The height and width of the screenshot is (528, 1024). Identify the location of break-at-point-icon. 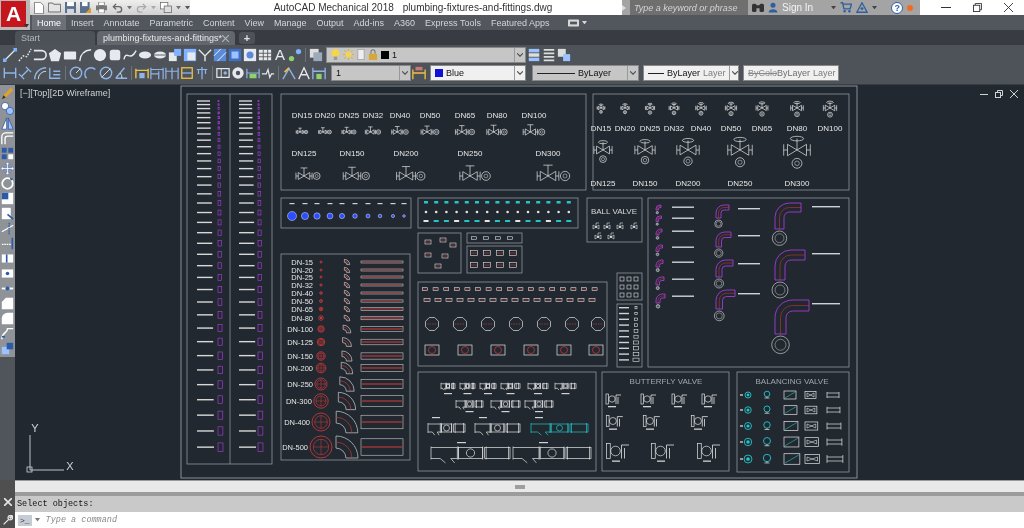
(7, 273).